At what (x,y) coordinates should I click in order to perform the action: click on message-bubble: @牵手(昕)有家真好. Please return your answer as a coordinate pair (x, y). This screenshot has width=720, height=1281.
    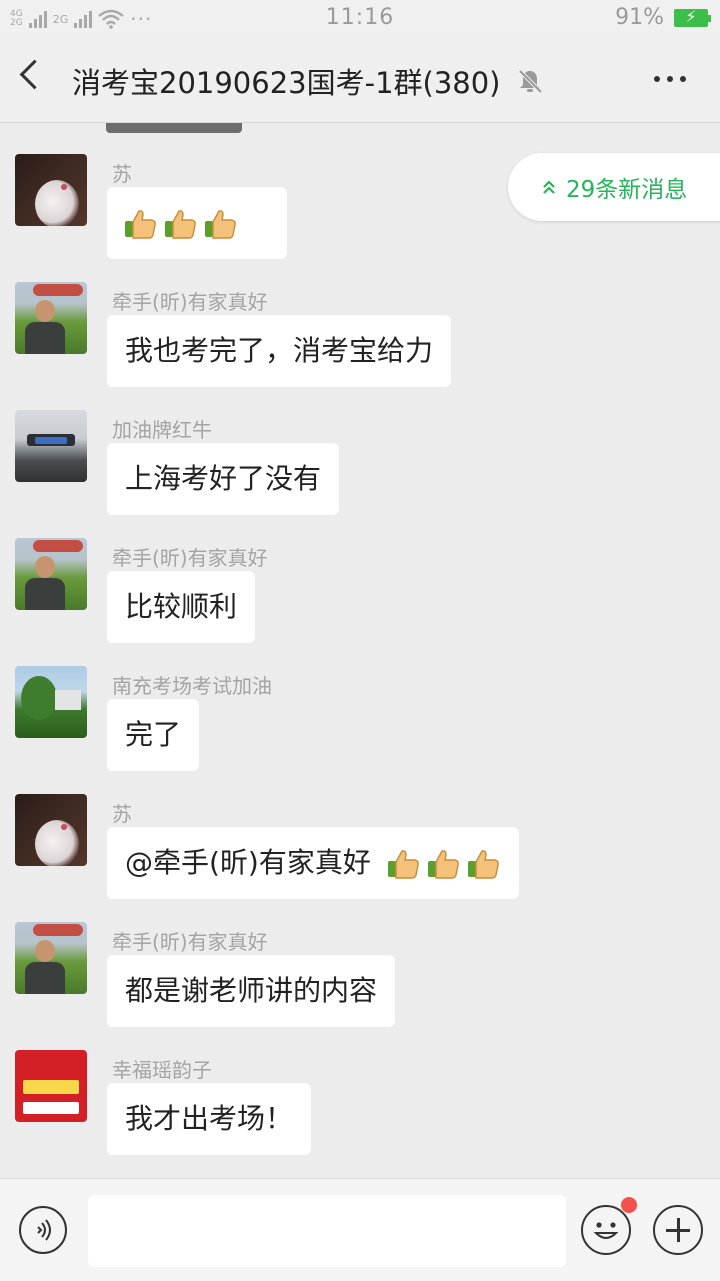
    Looking at the image, I should click on (313, 863).